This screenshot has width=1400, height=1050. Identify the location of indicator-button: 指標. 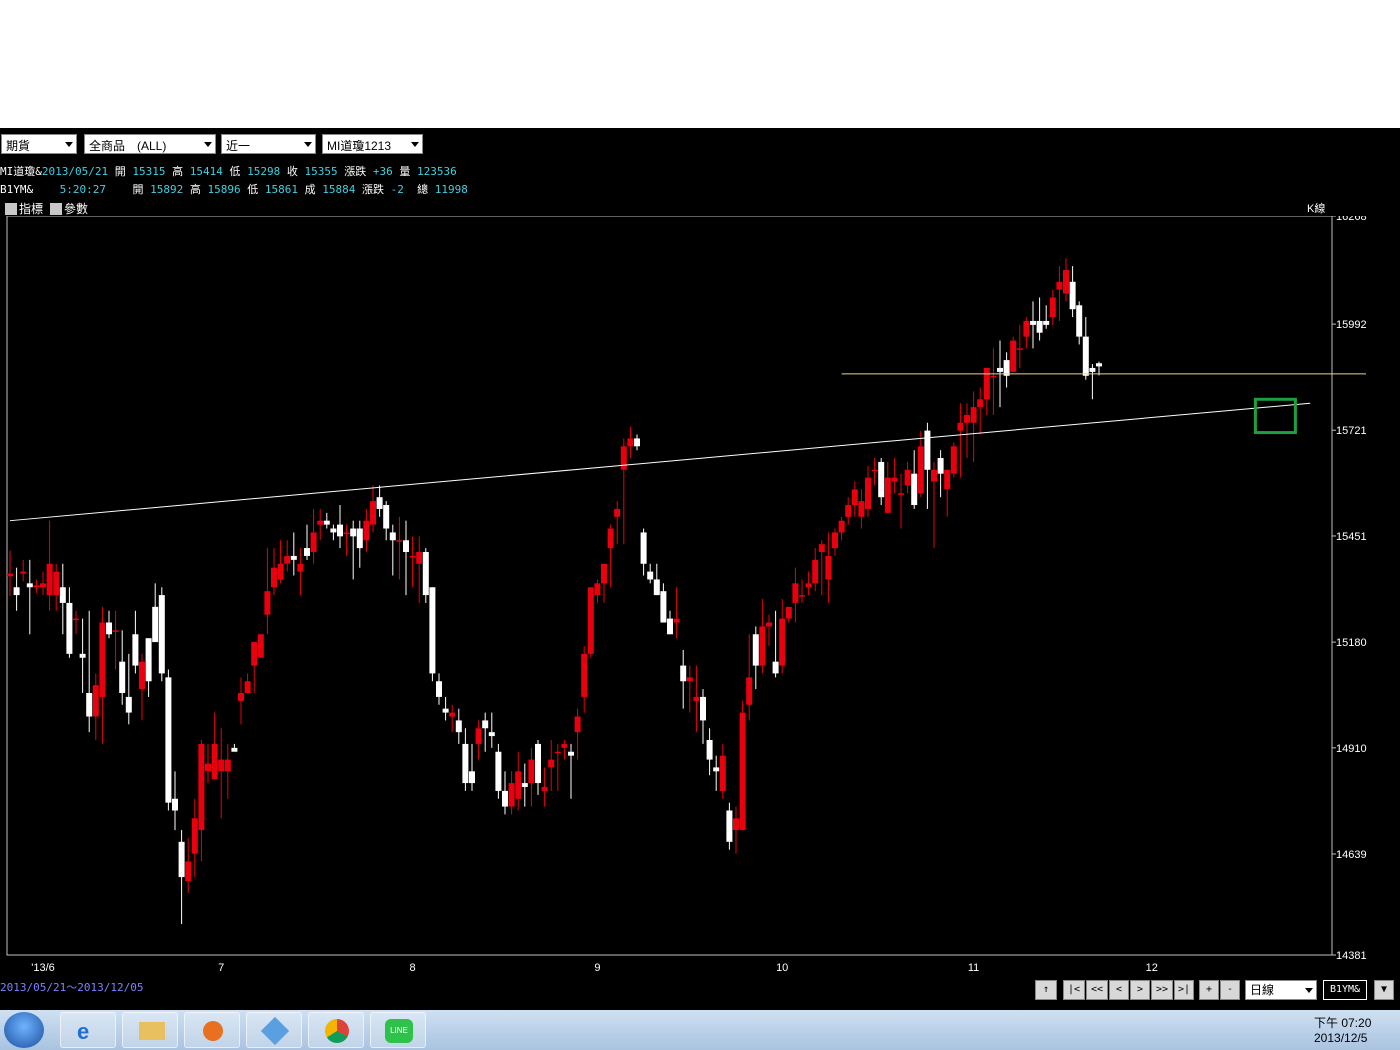
(24, 208).